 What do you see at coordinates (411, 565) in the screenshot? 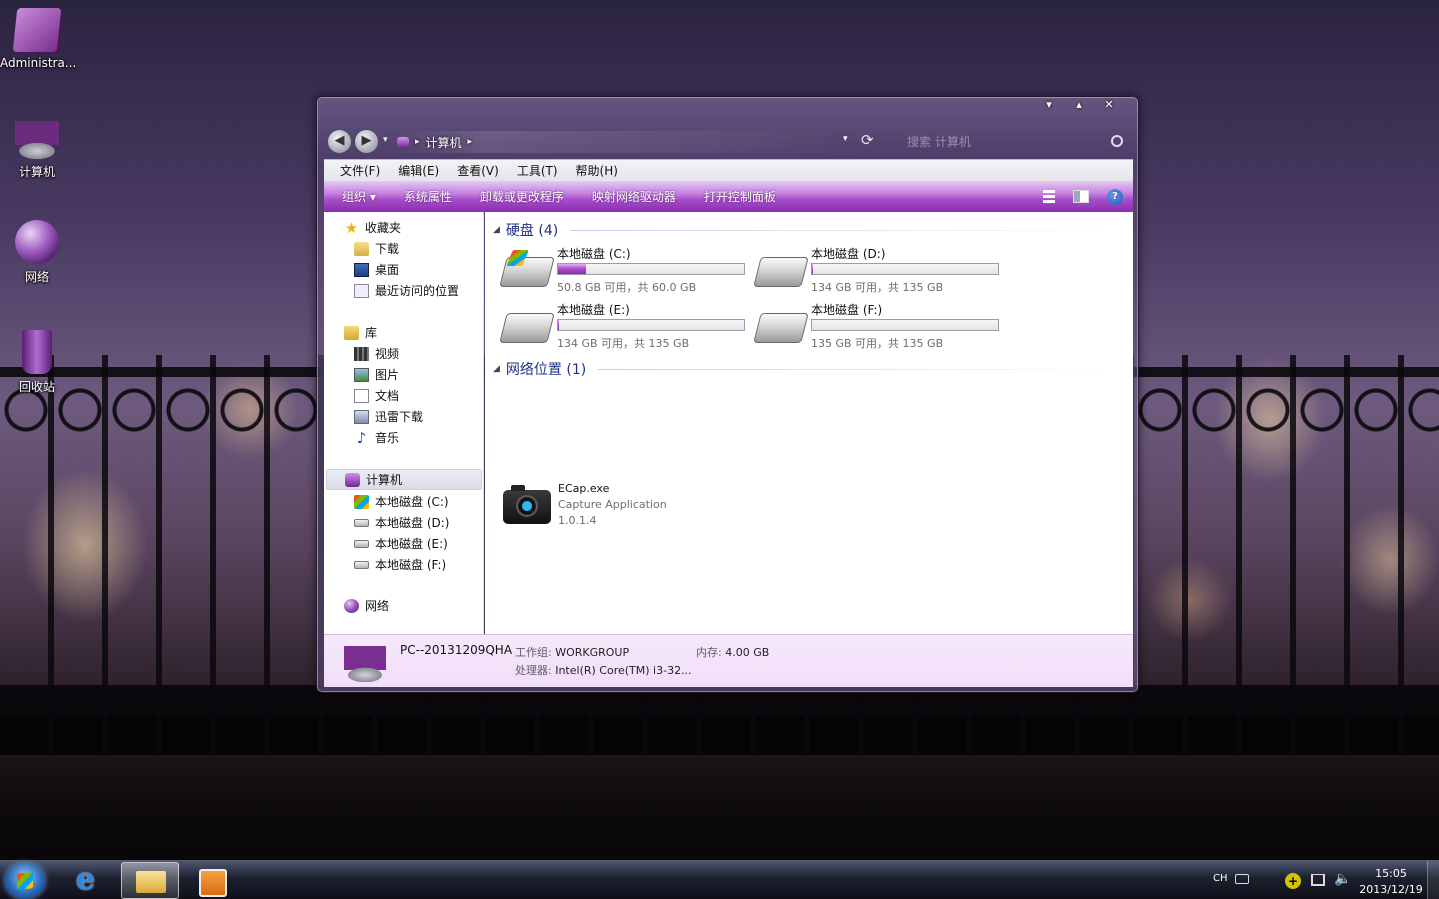
I see `nav-label: 本地磁盘 (F:)` at bounding box center [411, 565].